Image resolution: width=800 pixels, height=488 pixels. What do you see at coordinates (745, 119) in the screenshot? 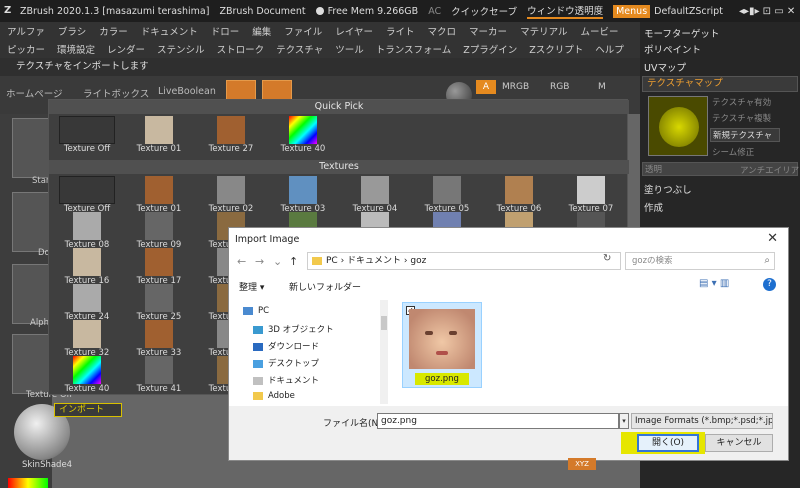
I see `texture-clone-button: テクスチャ複製` at bounding box center [745, 119].